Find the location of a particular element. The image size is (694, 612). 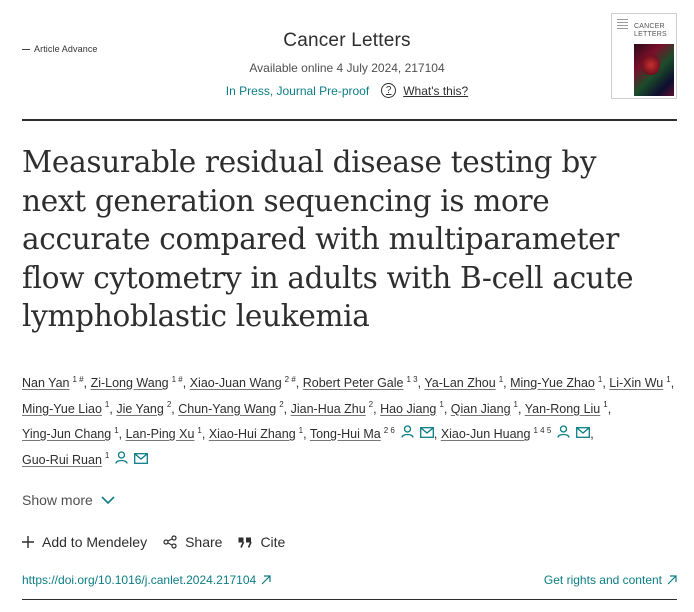

header-divider is located at coordinates (349, 120).